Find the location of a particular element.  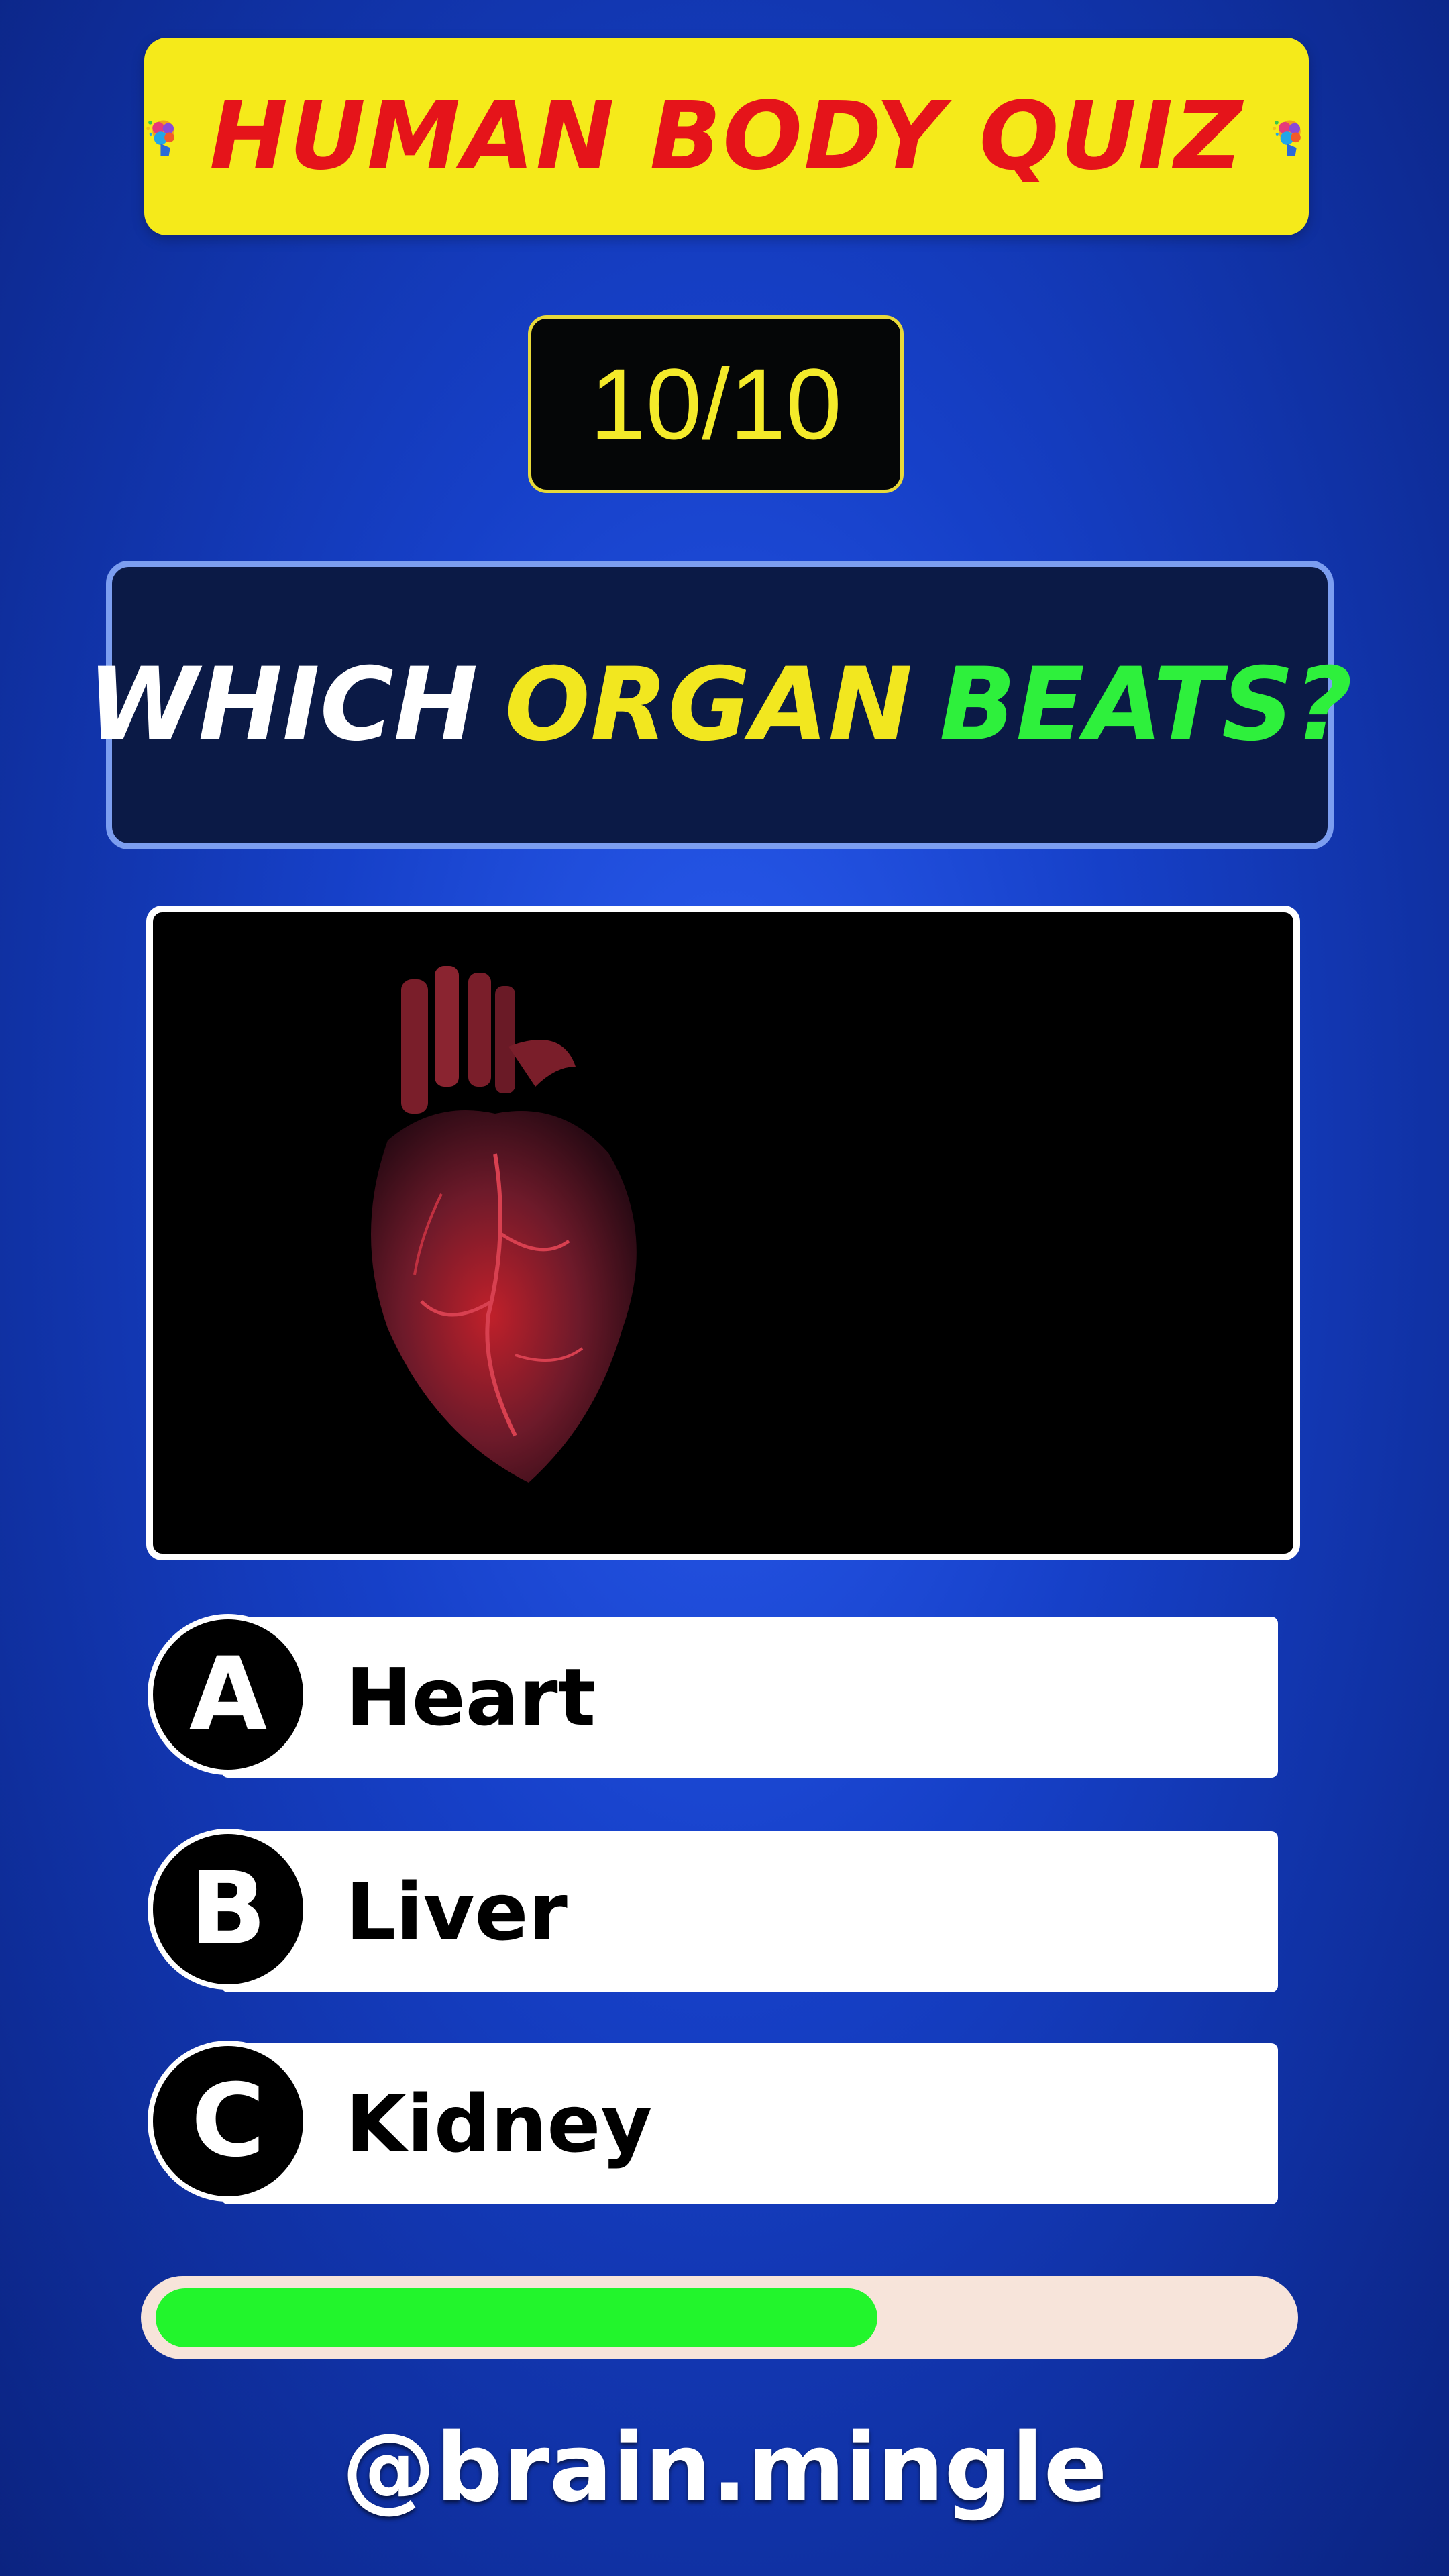

option-label: Kidney is located at coordinates (499, 2124).